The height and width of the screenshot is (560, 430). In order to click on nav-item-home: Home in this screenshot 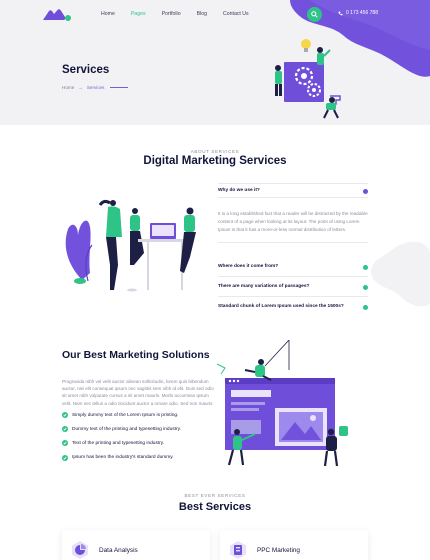, I will do `click(108, 14)`.